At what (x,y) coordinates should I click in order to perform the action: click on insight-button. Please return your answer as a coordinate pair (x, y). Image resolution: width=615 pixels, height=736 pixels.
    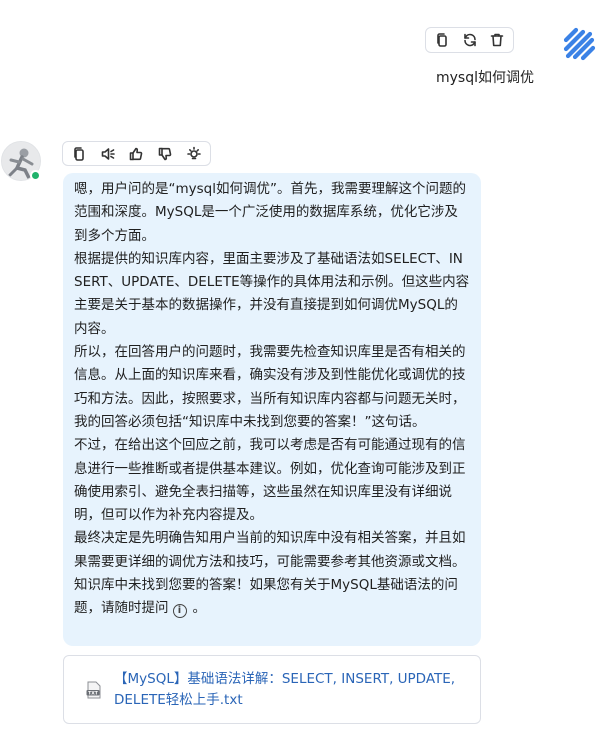
    Looking at the image, I should click on (193, 154).